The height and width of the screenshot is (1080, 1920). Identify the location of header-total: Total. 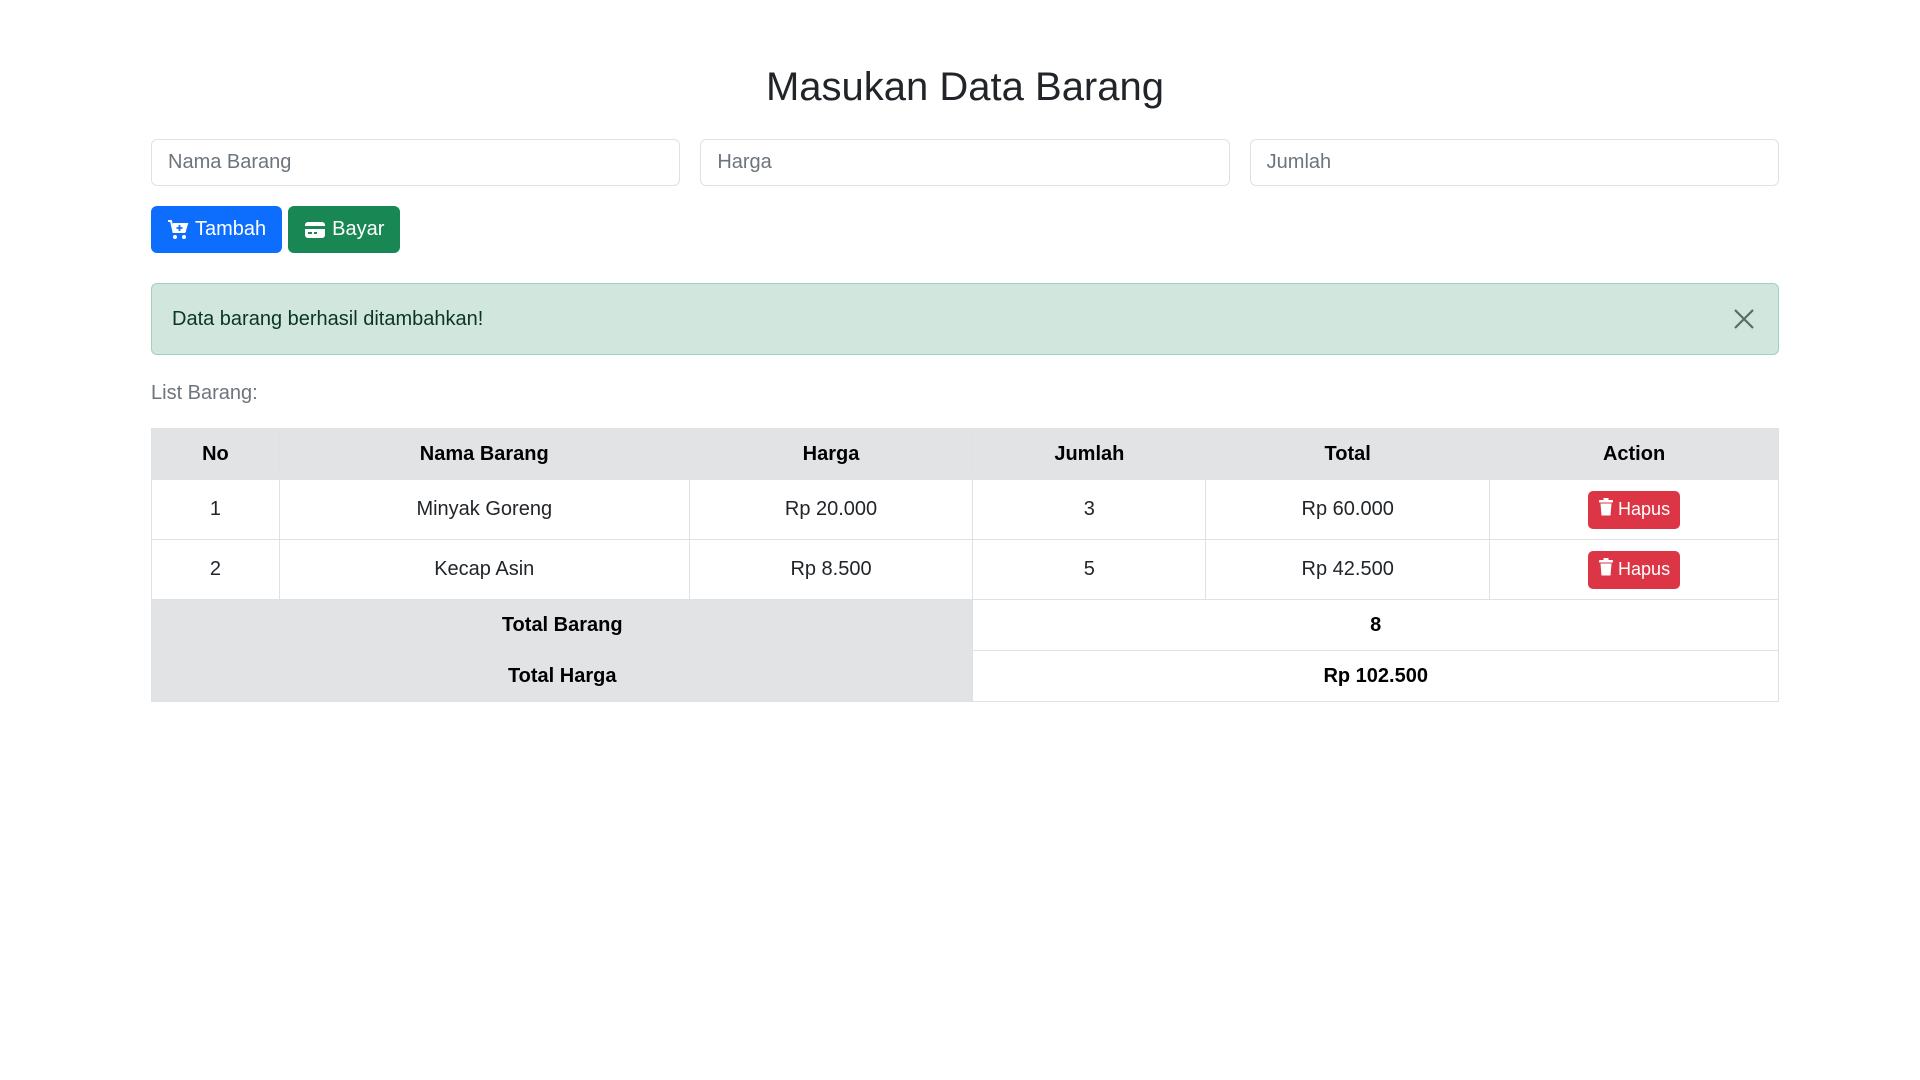
(1348, 454).